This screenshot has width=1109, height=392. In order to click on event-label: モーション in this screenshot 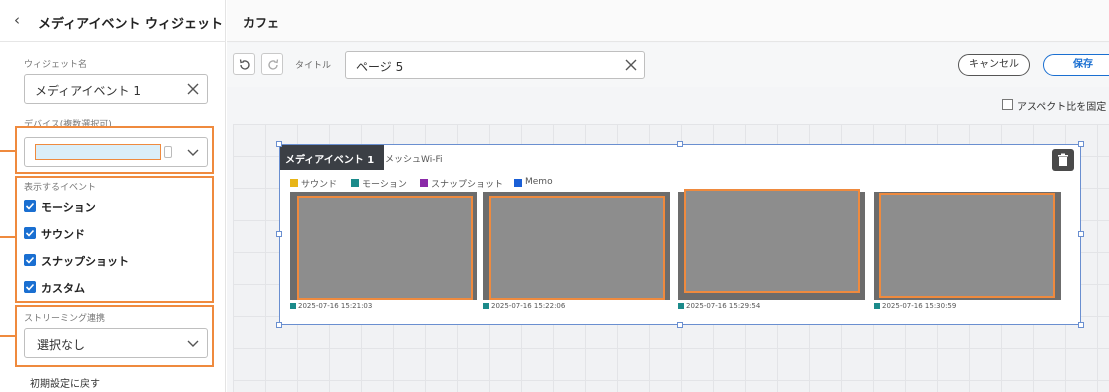, I will do `click(68, 207)`.